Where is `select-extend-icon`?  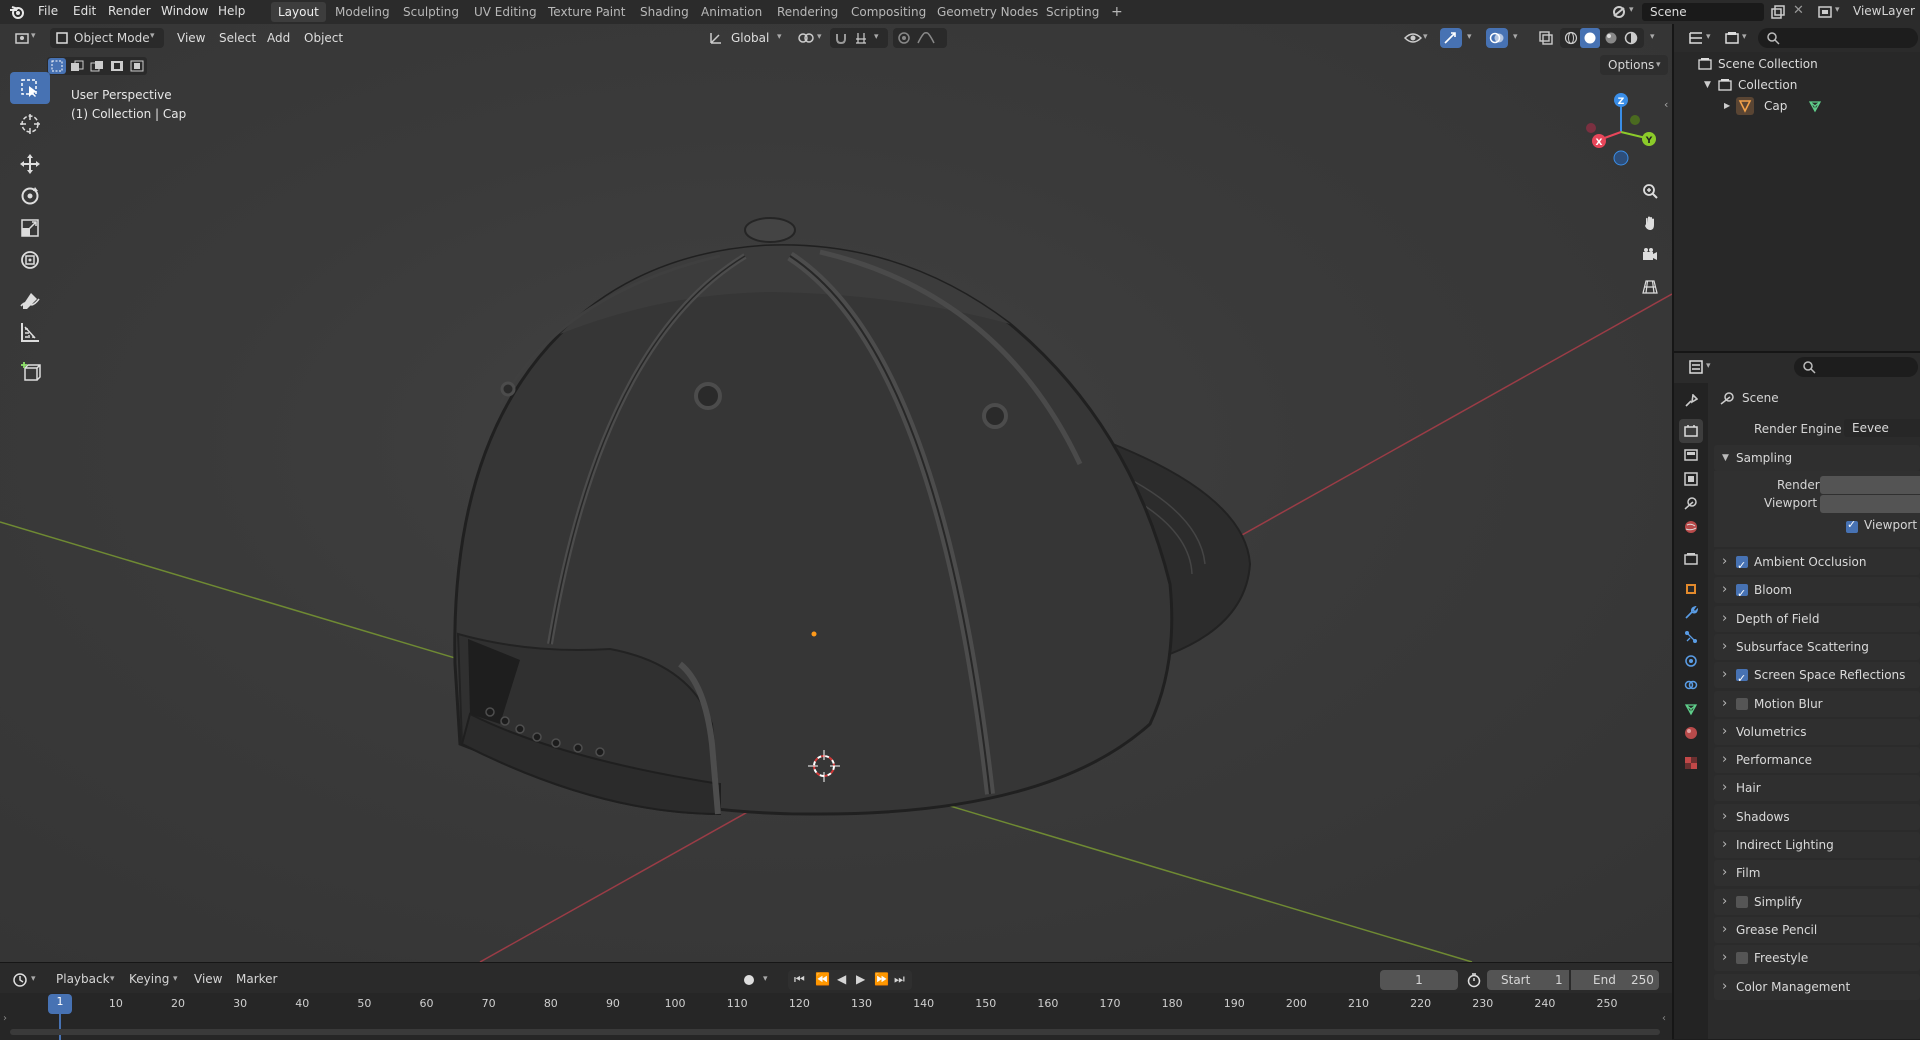
select-extend-icon is located at coordinates (77, 66).